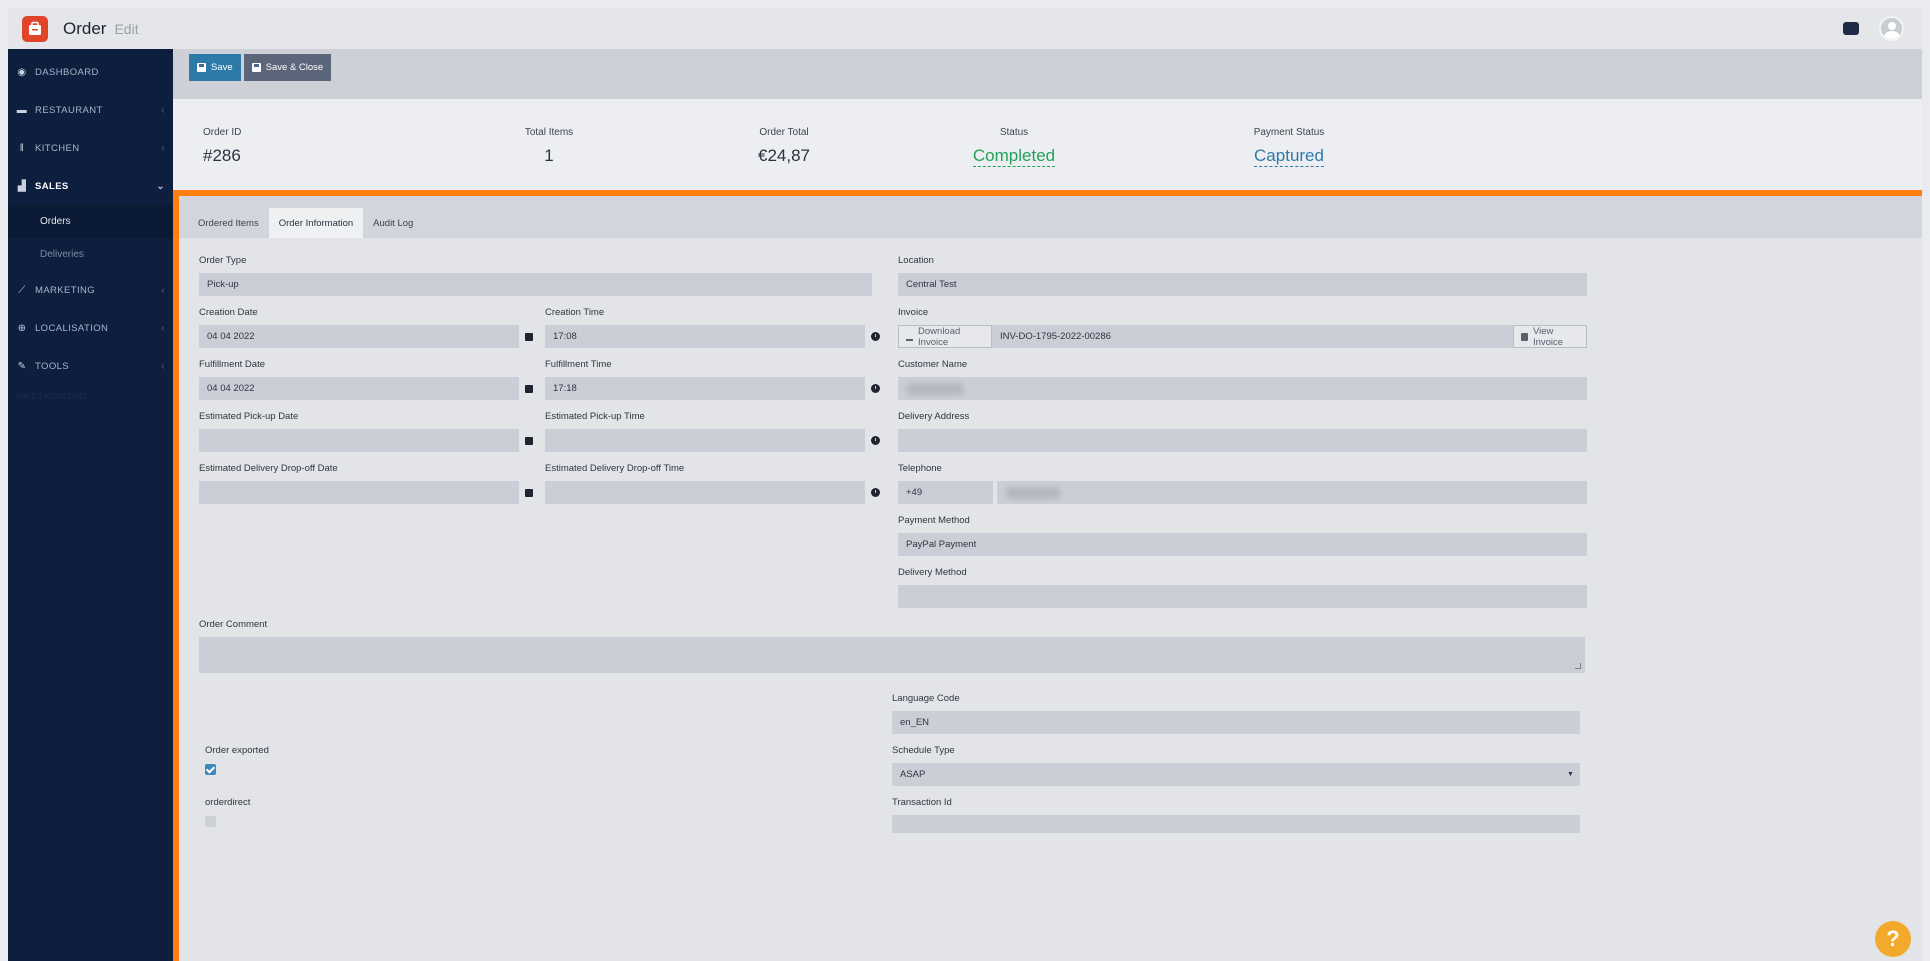 The height and width of the screenshot is (961, 1930). Describe the element at coordinates (90, 148) in the screenshot. I see `sidebar-item-kitchen: ǁ KITCHEN ‹` at that location.